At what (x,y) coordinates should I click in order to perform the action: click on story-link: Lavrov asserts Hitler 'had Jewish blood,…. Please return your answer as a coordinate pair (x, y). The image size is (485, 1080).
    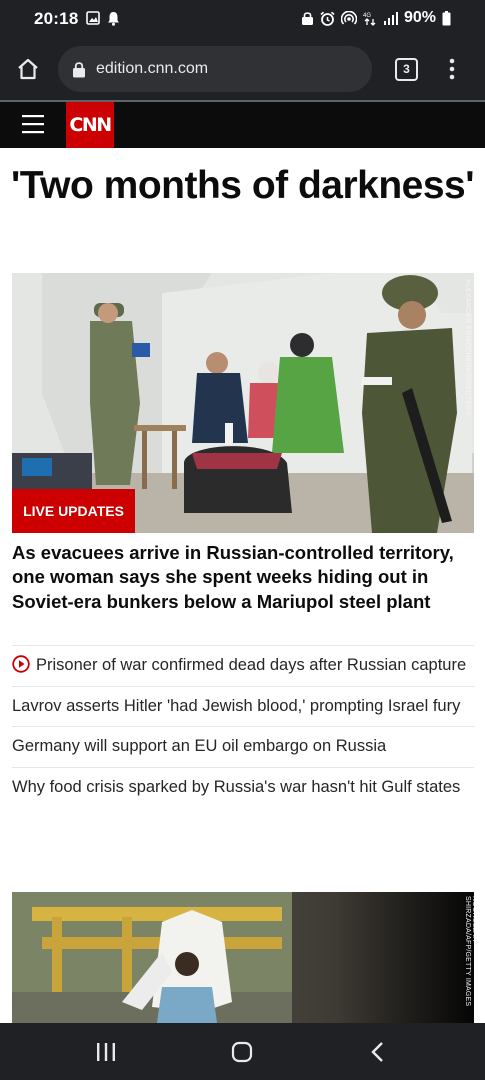
    Looking at the image, I should click on (243, 706).